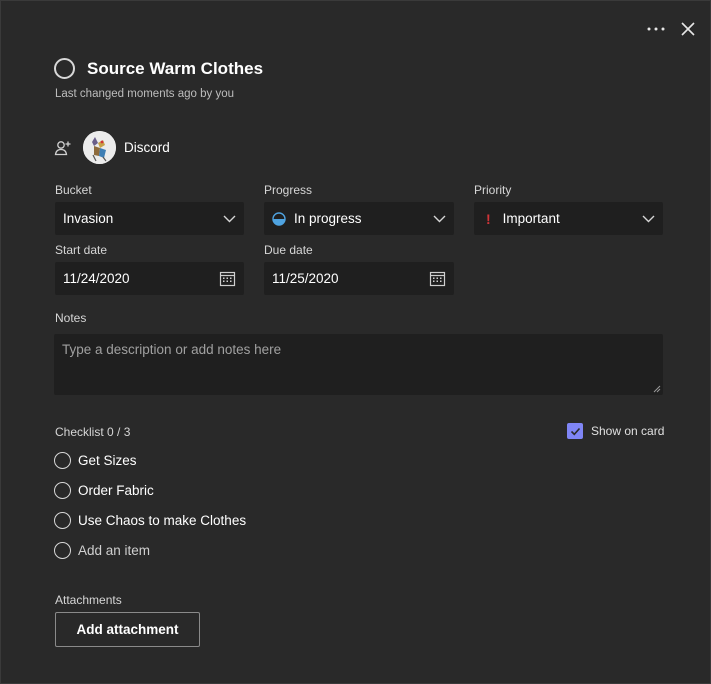 Image resolution: width=711 pixels, height=684 pixels. I want to click on avatar, so click(99, 147).